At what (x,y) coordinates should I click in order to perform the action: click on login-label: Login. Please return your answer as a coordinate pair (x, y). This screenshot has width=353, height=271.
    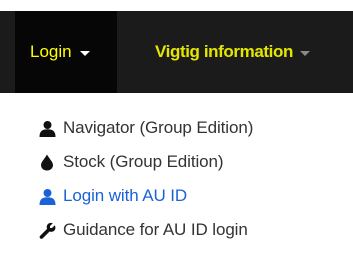
    Looking at the image, I should click on (51, 51).